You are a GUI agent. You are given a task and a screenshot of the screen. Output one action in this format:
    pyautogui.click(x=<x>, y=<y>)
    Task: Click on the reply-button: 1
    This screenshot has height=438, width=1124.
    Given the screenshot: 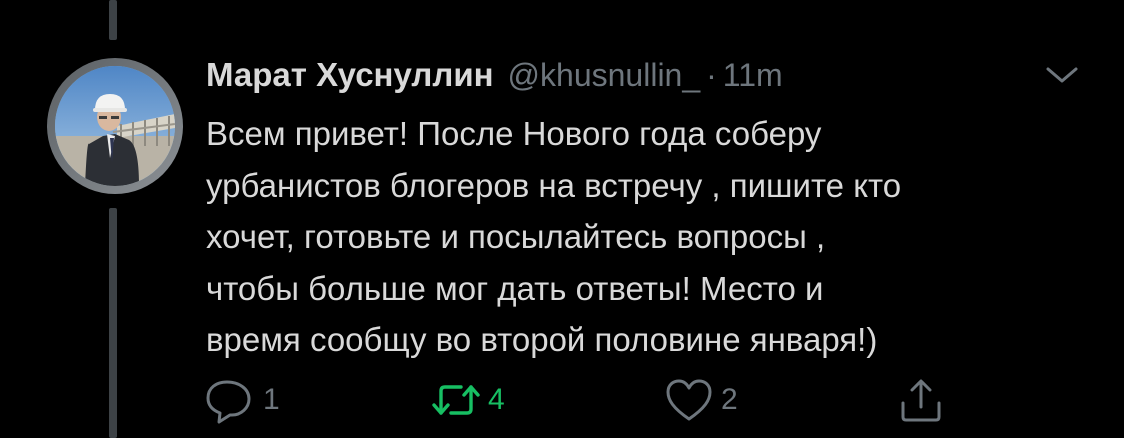 What is the action you would take?
    pyautogui.click(x=242, y=400)
    